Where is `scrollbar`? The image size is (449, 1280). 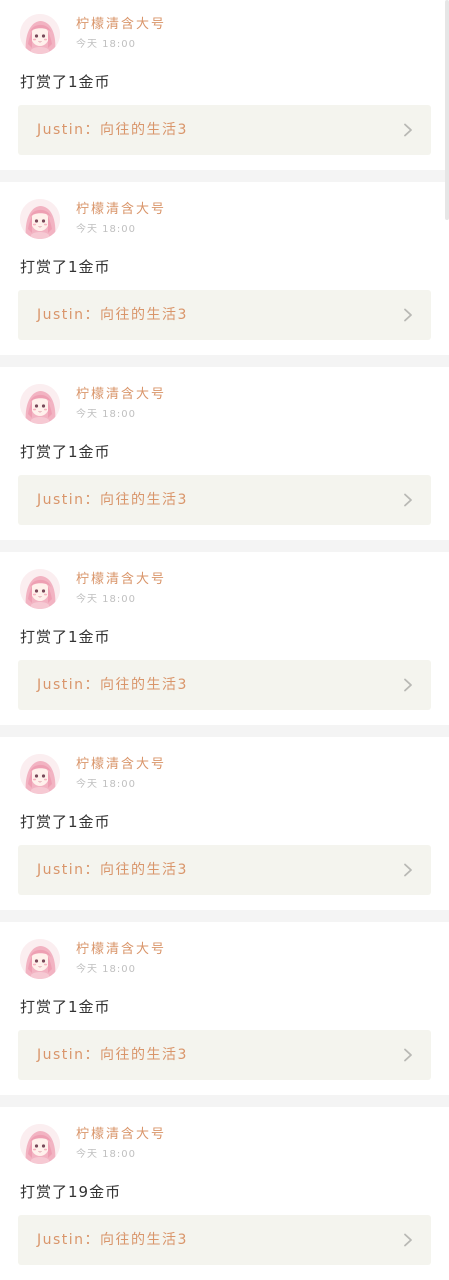 scrollbar is located at coordinates (447, 110).